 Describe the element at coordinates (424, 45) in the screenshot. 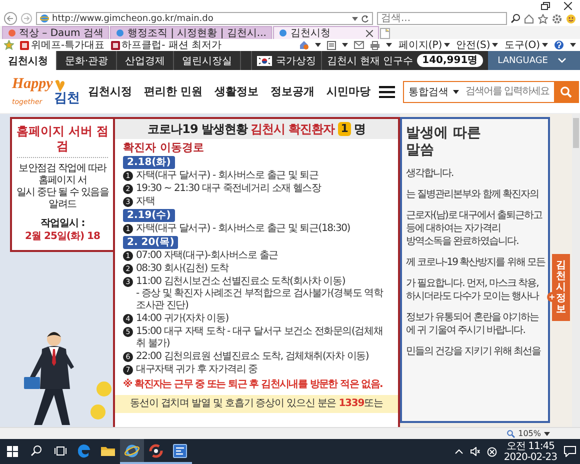

I see `menu-button: 페이지(P)` at that location.